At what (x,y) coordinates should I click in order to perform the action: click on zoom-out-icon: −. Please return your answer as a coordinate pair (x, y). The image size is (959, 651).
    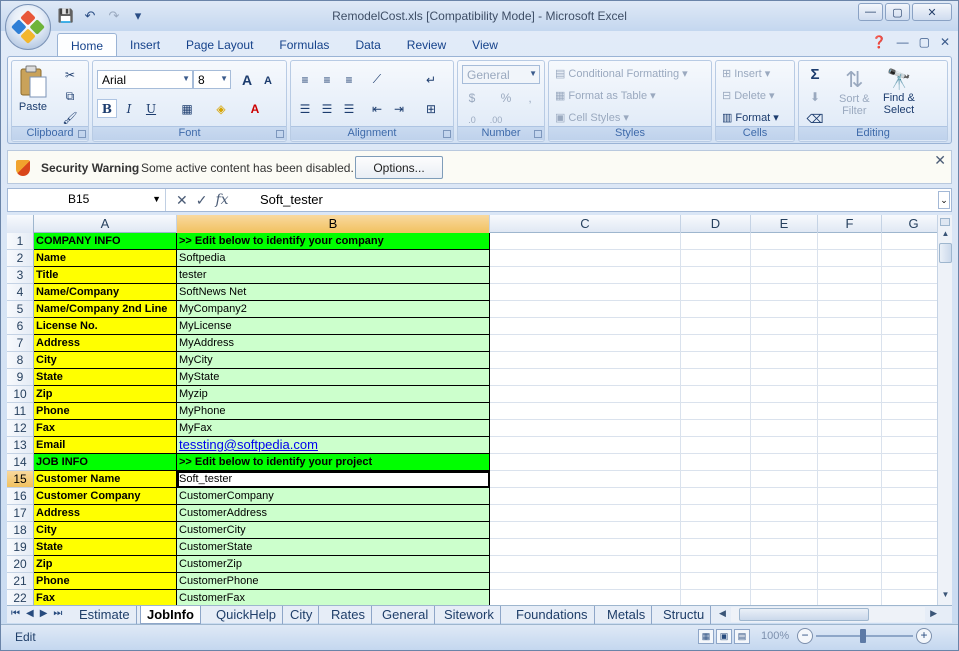
    Looking at the image, I should click on (805, 636).